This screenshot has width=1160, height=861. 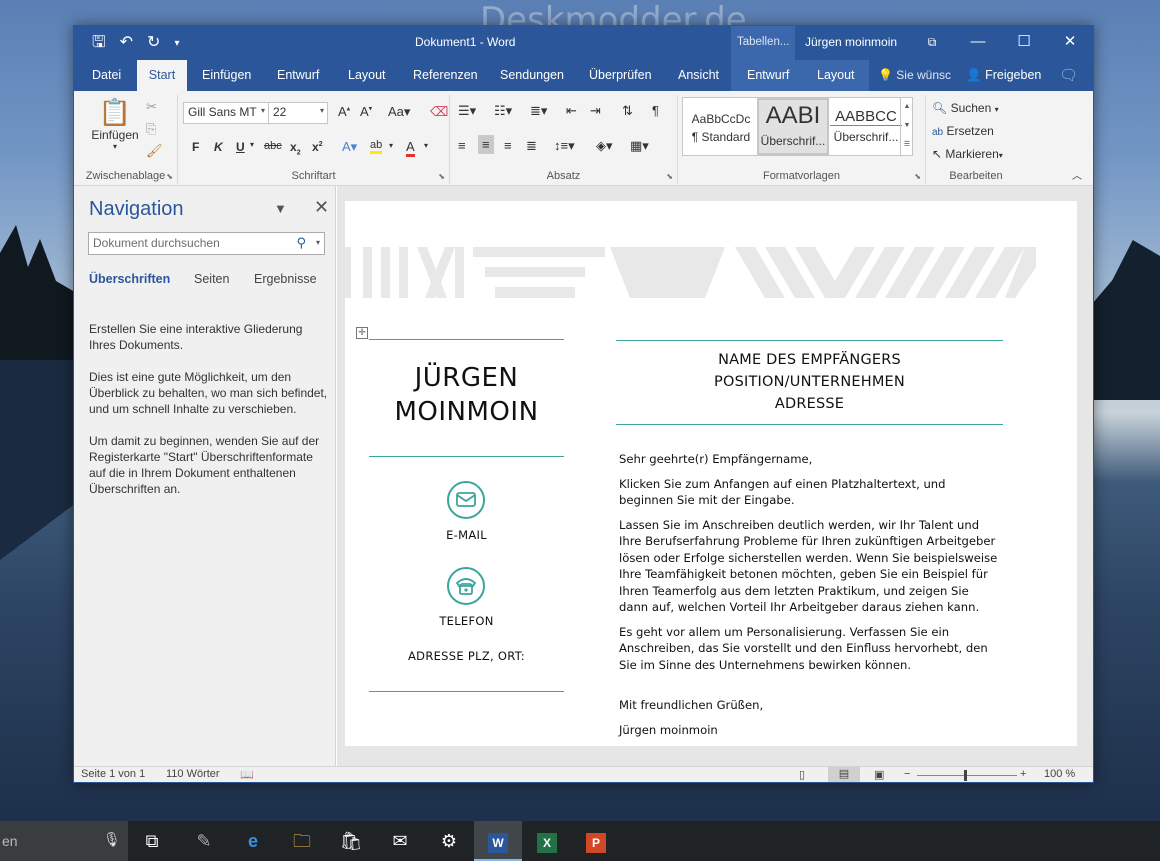 I want to click on file-explorer-icon: 🗀, so click(x=302, y=841).